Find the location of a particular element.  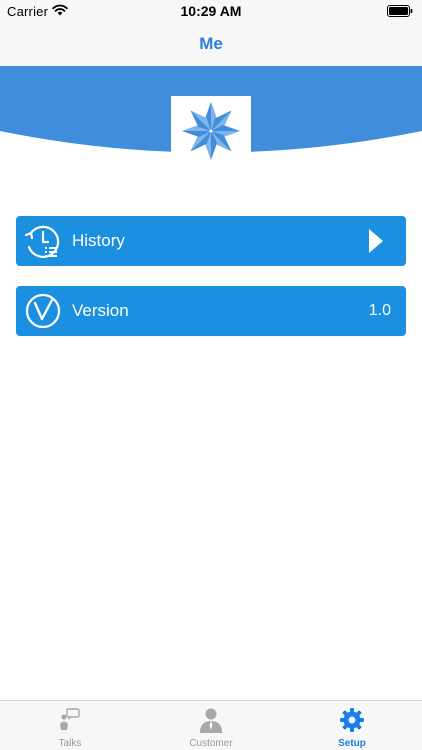

tab-customer: Customer is located at coordinates (211, 725).